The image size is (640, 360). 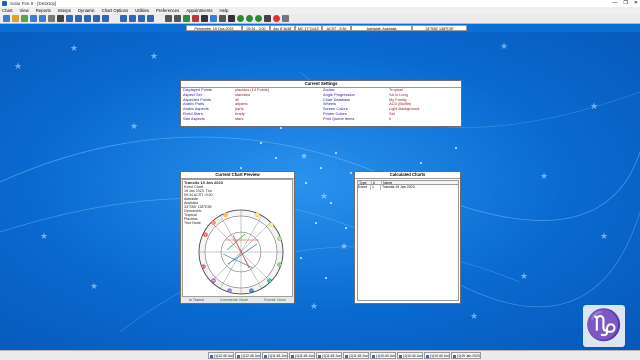 I want to click on grid-icon, so click(x=42, y=18).